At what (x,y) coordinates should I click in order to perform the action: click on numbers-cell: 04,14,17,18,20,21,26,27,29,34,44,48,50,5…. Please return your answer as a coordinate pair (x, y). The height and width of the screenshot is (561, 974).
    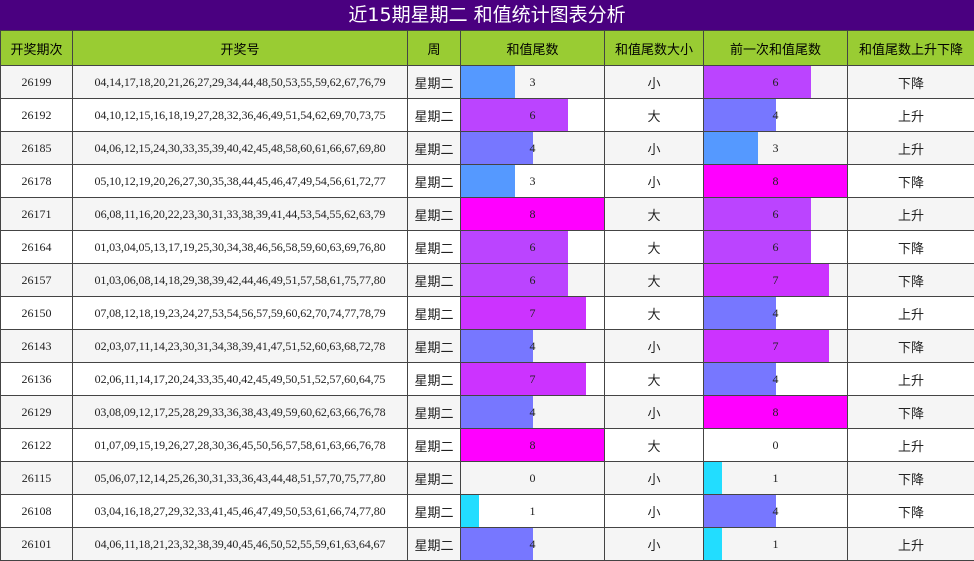
    Looking at the image, I should click on (240, 82).